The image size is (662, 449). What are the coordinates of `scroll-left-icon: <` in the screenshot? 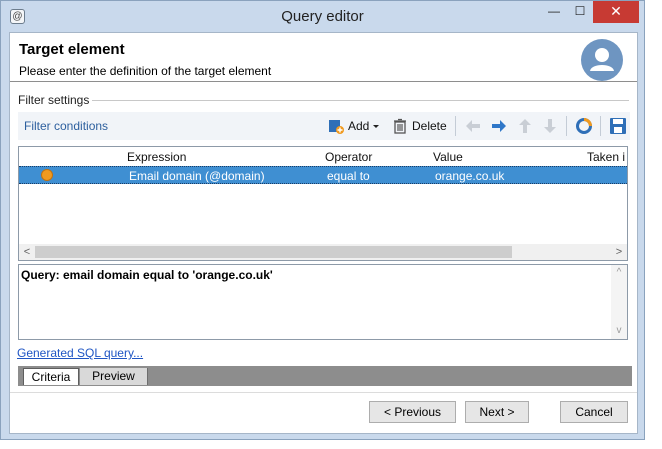 It's located at (27, 252).